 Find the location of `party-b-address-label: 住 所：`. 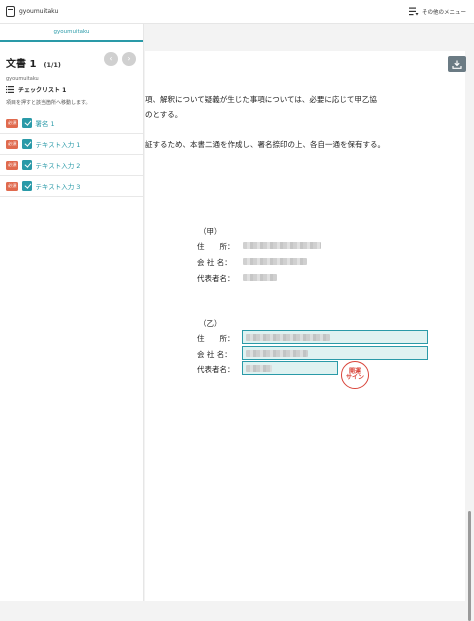

party-b-address-label: 住 所： is located at coordinates (216, 338).